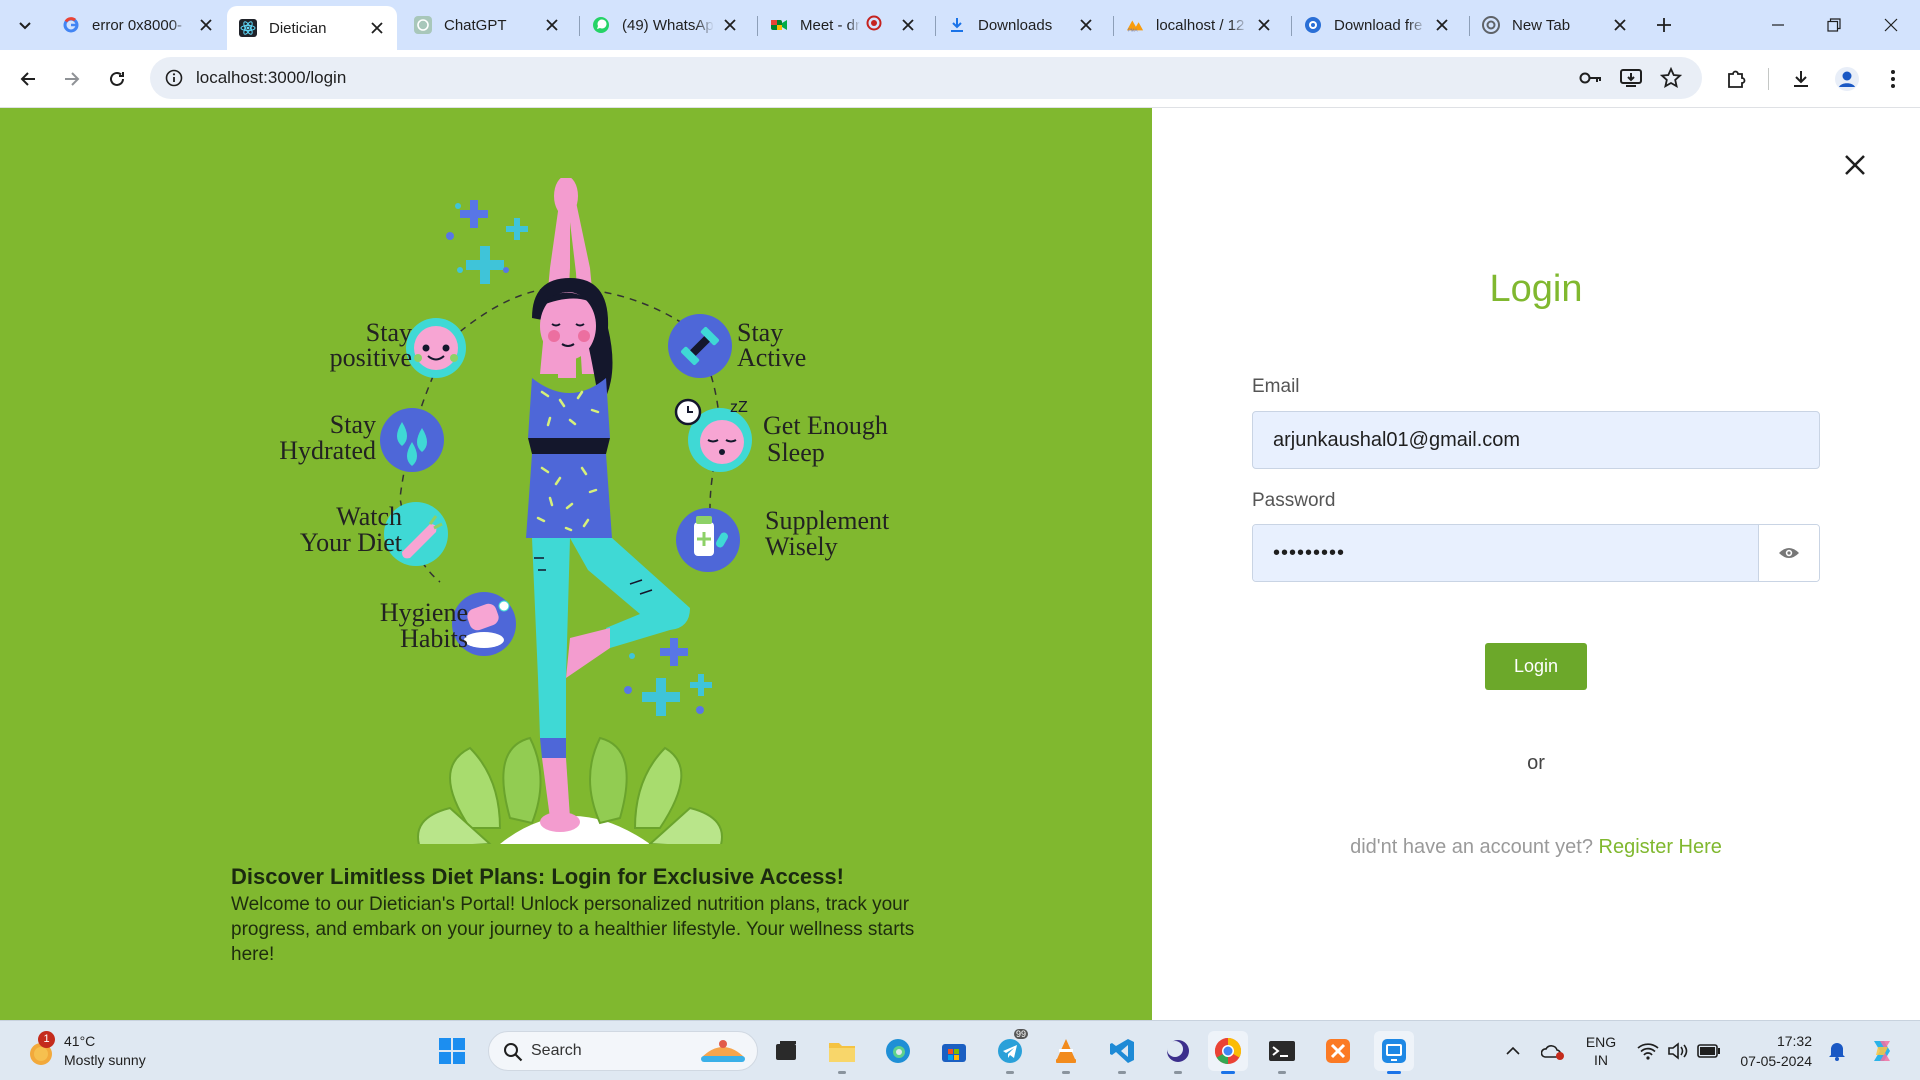 Image resolution: width=1920 pixels, height=1080 pixels. I want to click on url-text: localhost:3000/login, so click(271, 78).